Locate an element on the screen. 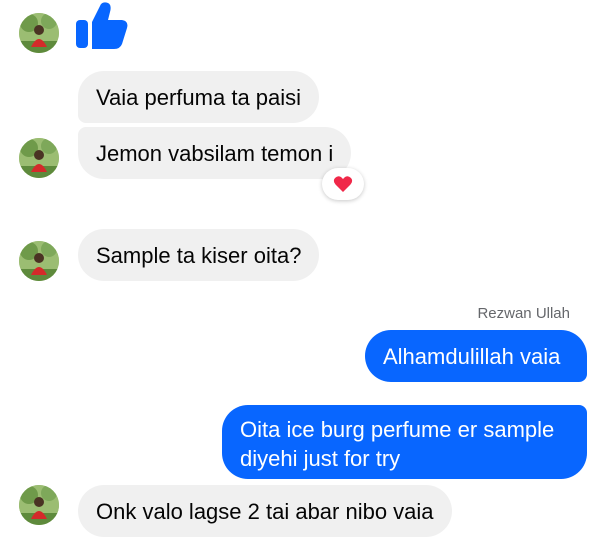  incoming-message: Vaia perfuma ta paisi is located at coordinates (199, 97).